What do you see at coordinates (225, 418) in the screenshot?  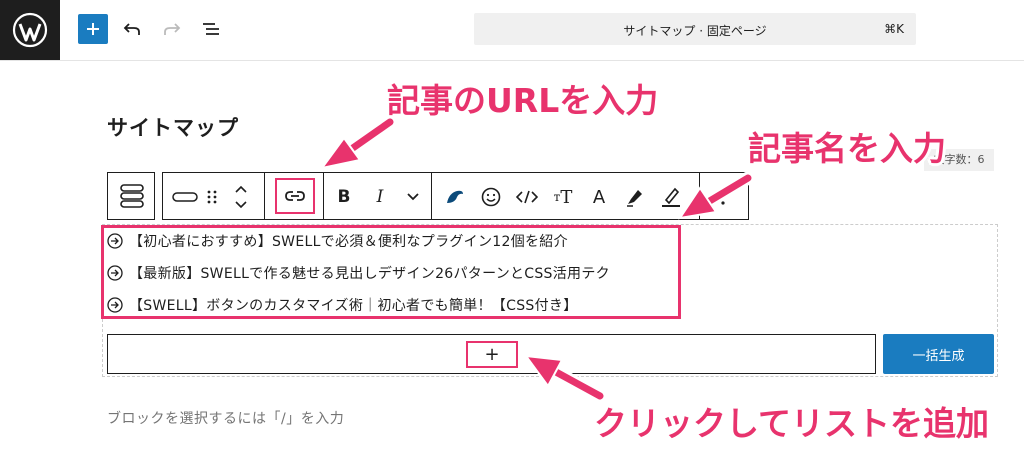 I see `block-placeholder: ブロックを選択するには「/」を入力` at bounding box center [225, 418].